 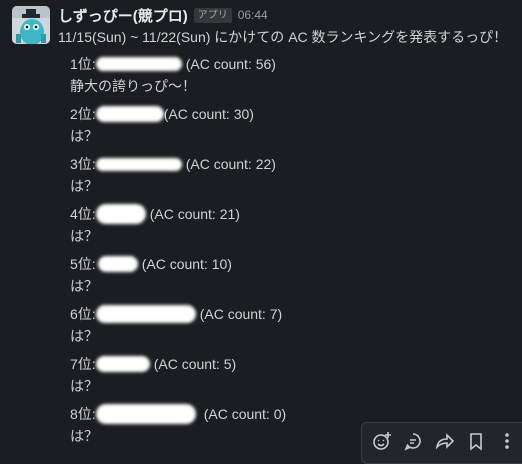 What do you see at coordinates (83, 164) in the screenshot?
I see `rank-place: 3位:` at bounding box center [83, 164].